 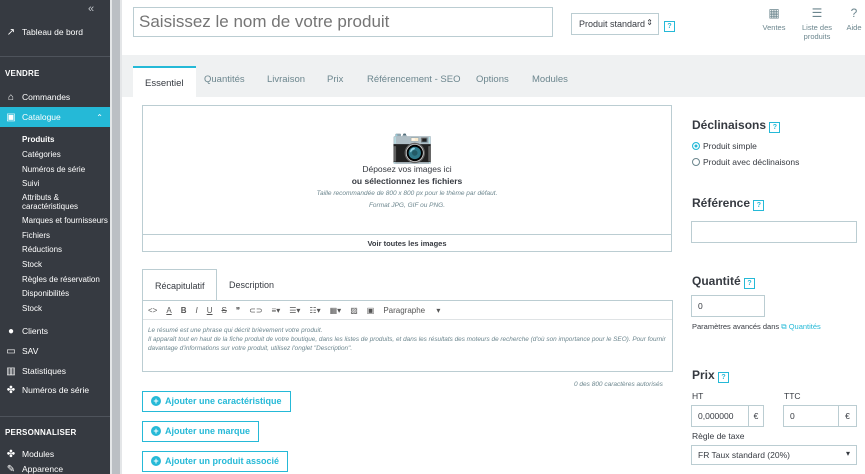 What do you see at coordinates (210, 310) in the screenshot?
I see `underline-icon: U` at bounding box center [210, 310].